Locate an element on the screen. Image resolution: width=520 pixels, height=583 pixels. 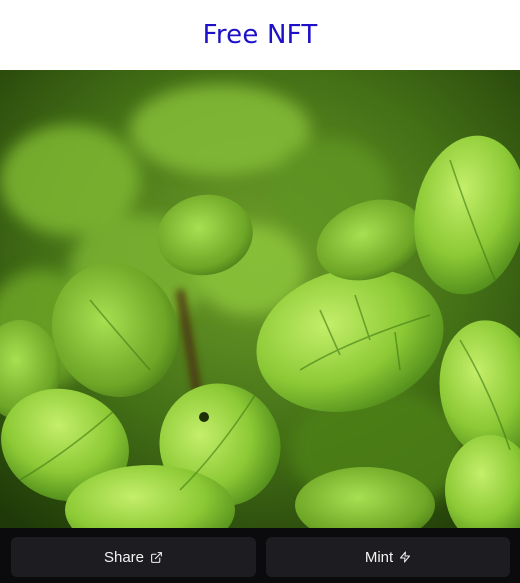
mint-button: Mint is located at coordinates (388, 557).